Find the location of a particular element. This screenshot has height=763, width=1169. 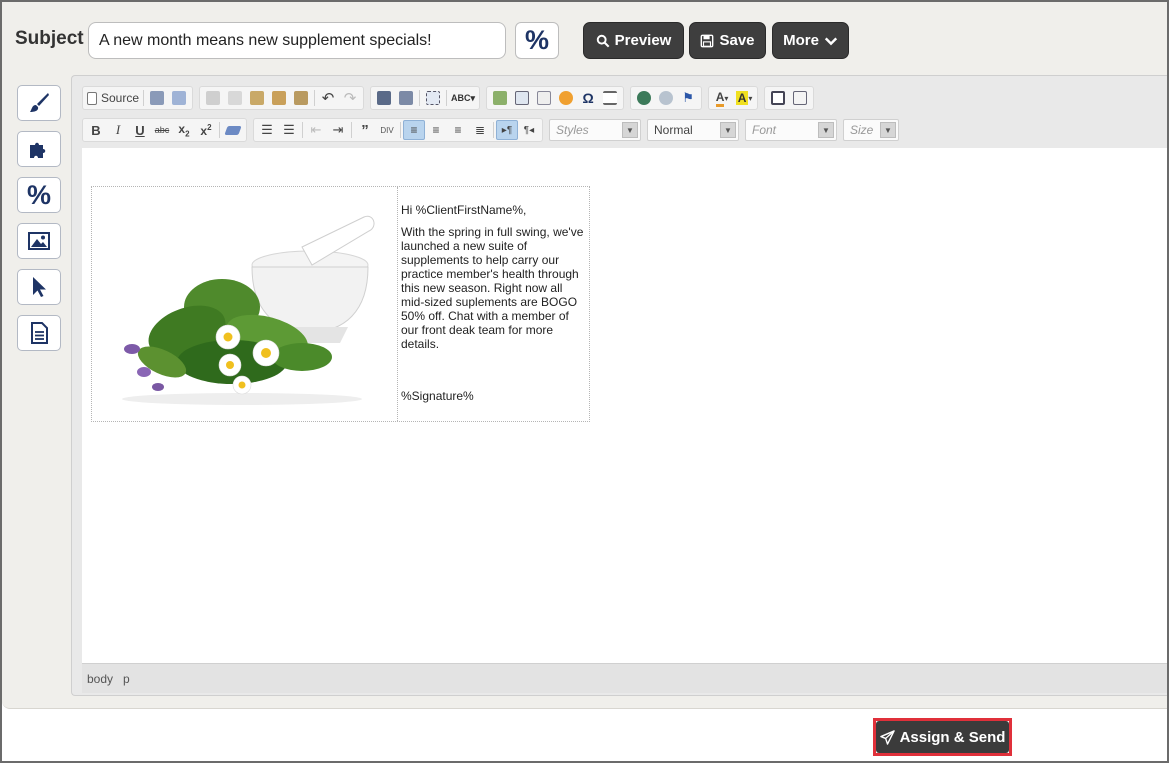

numbered-list-icon: ☰ is located at coordinates (267, 129).